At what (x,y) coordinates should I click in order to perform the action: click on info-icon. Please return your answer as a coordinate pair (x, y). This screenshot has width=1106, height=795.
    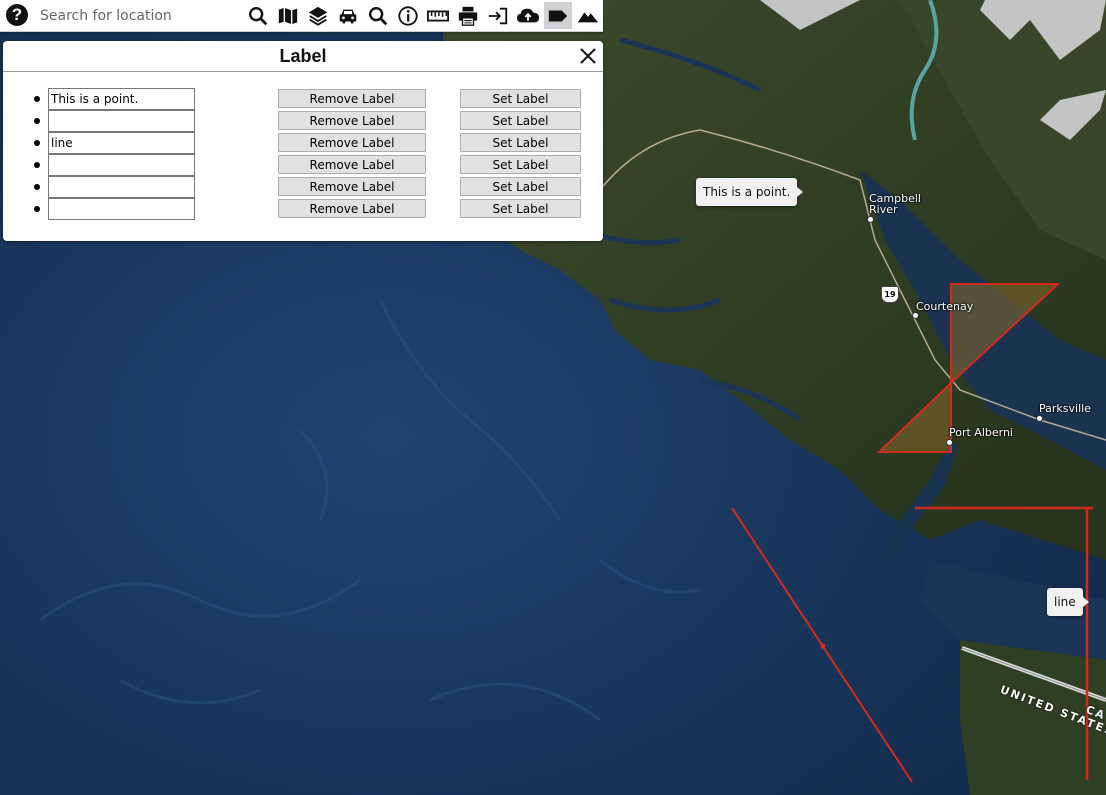
    Looking at the image, I should click on (408, 15).